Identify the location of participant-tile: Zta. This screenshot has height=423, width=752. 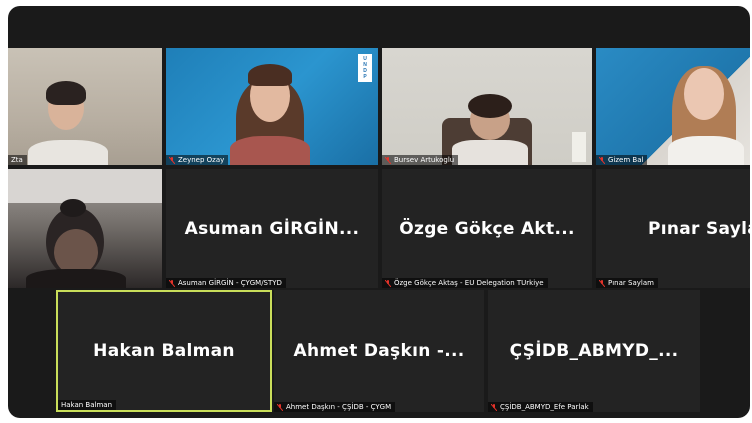
(85, 106).